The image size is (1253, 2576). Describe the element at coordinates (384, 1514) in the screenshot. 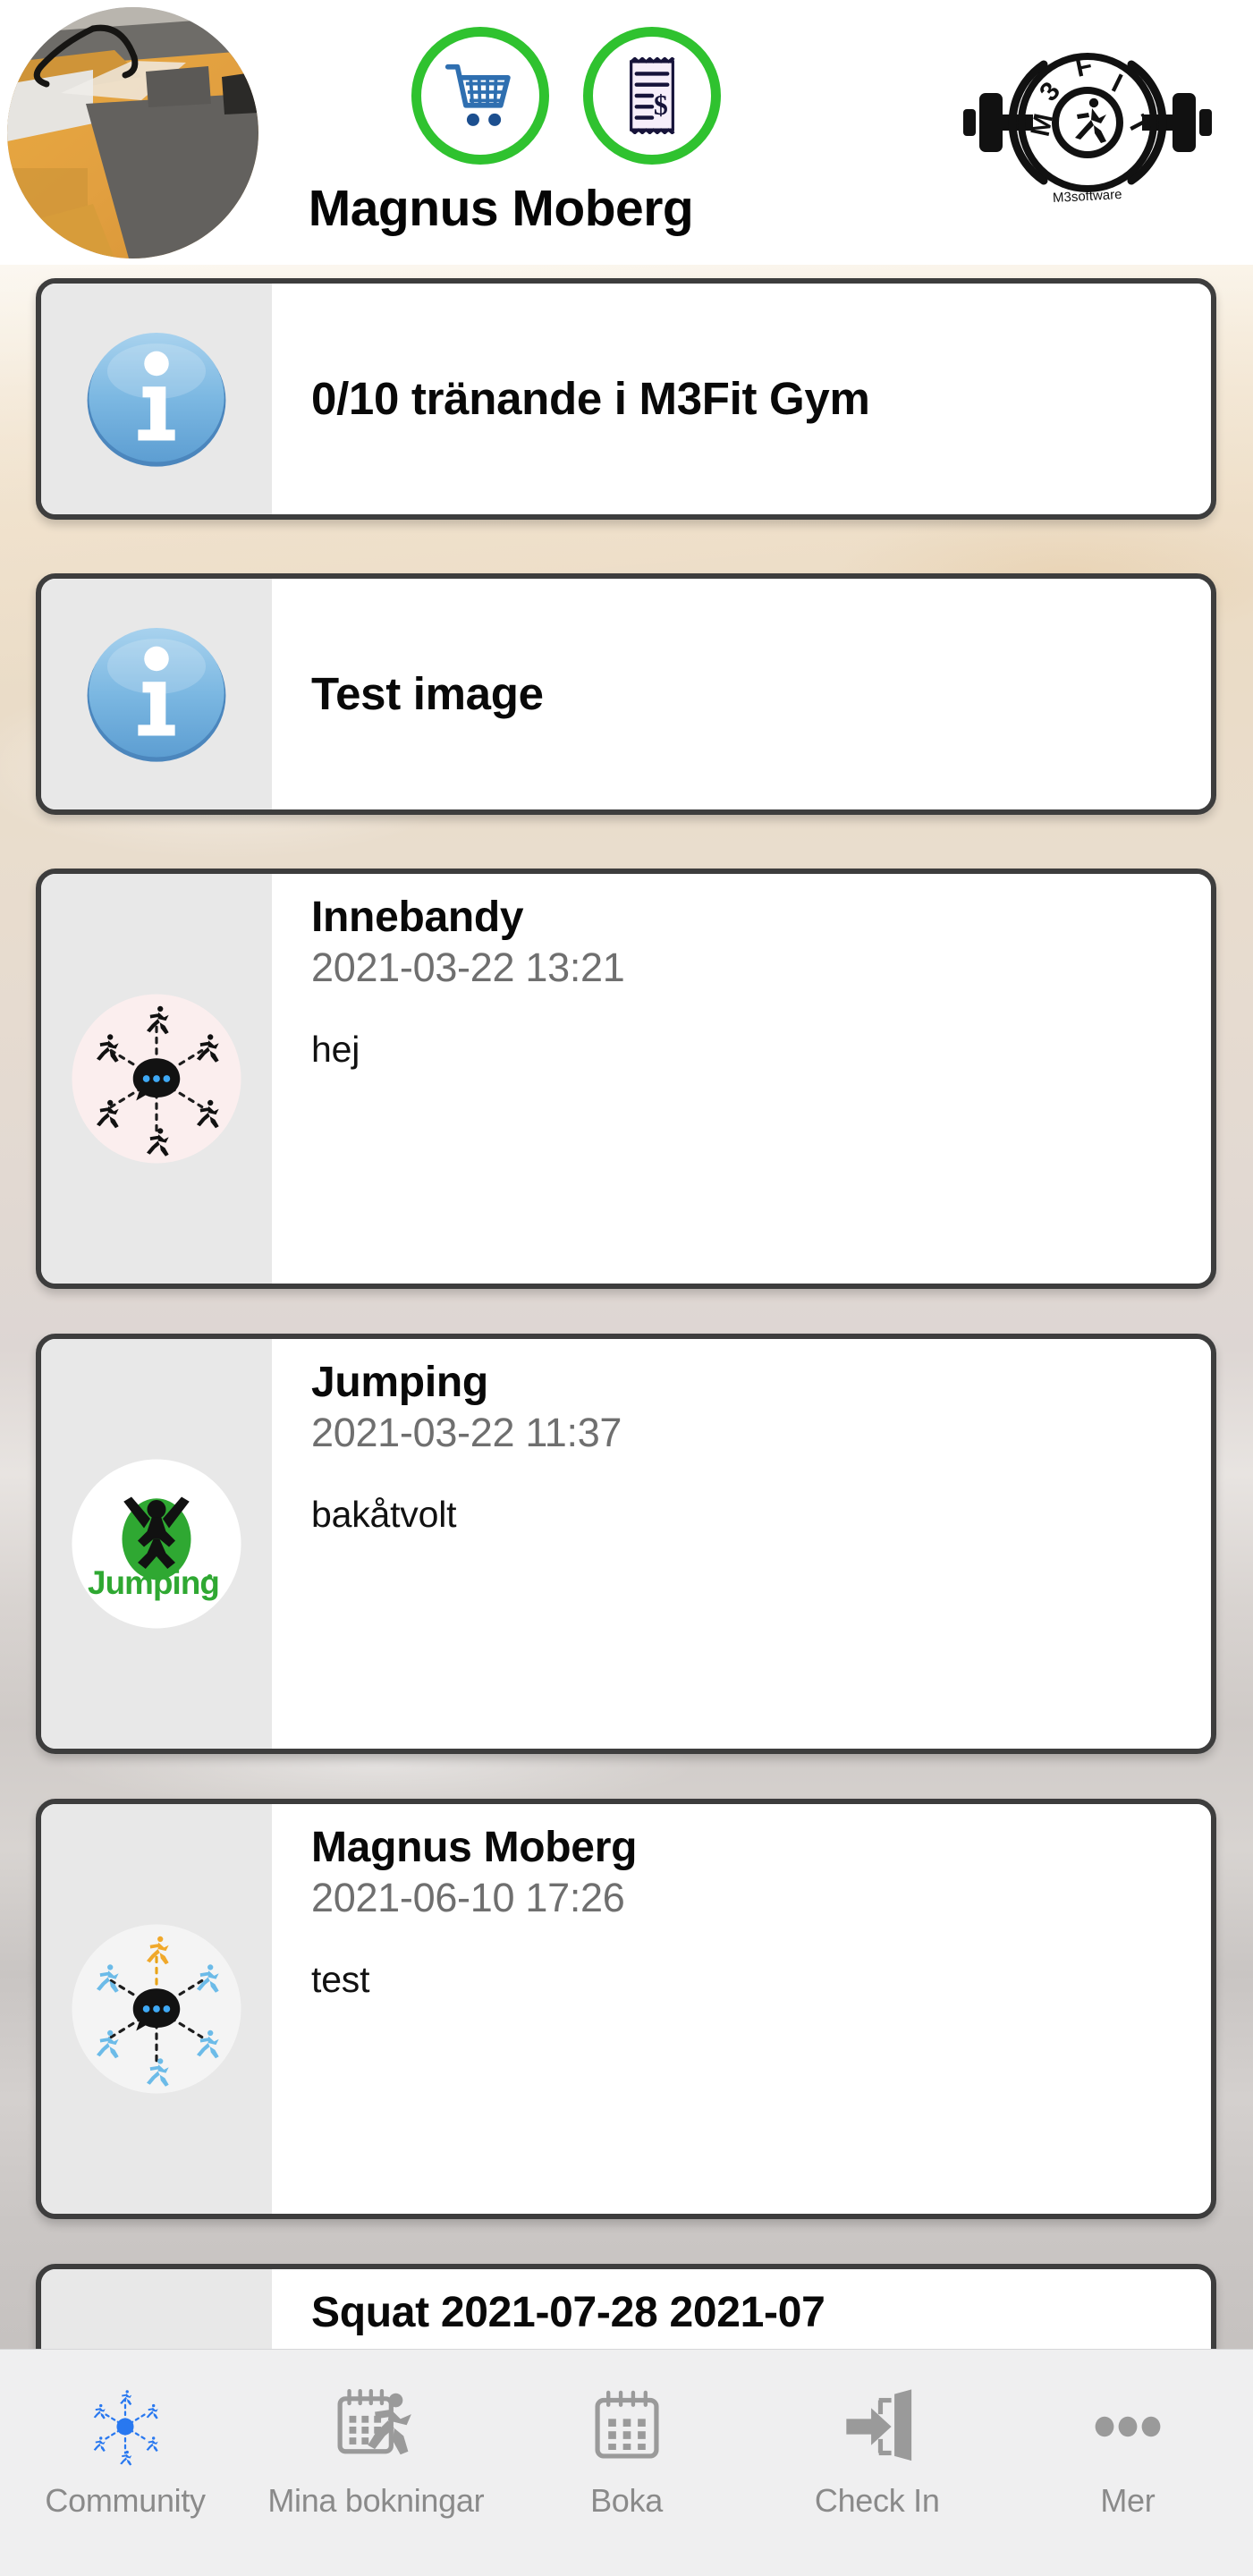

I see `card-message: bakåtvolt` at that location.